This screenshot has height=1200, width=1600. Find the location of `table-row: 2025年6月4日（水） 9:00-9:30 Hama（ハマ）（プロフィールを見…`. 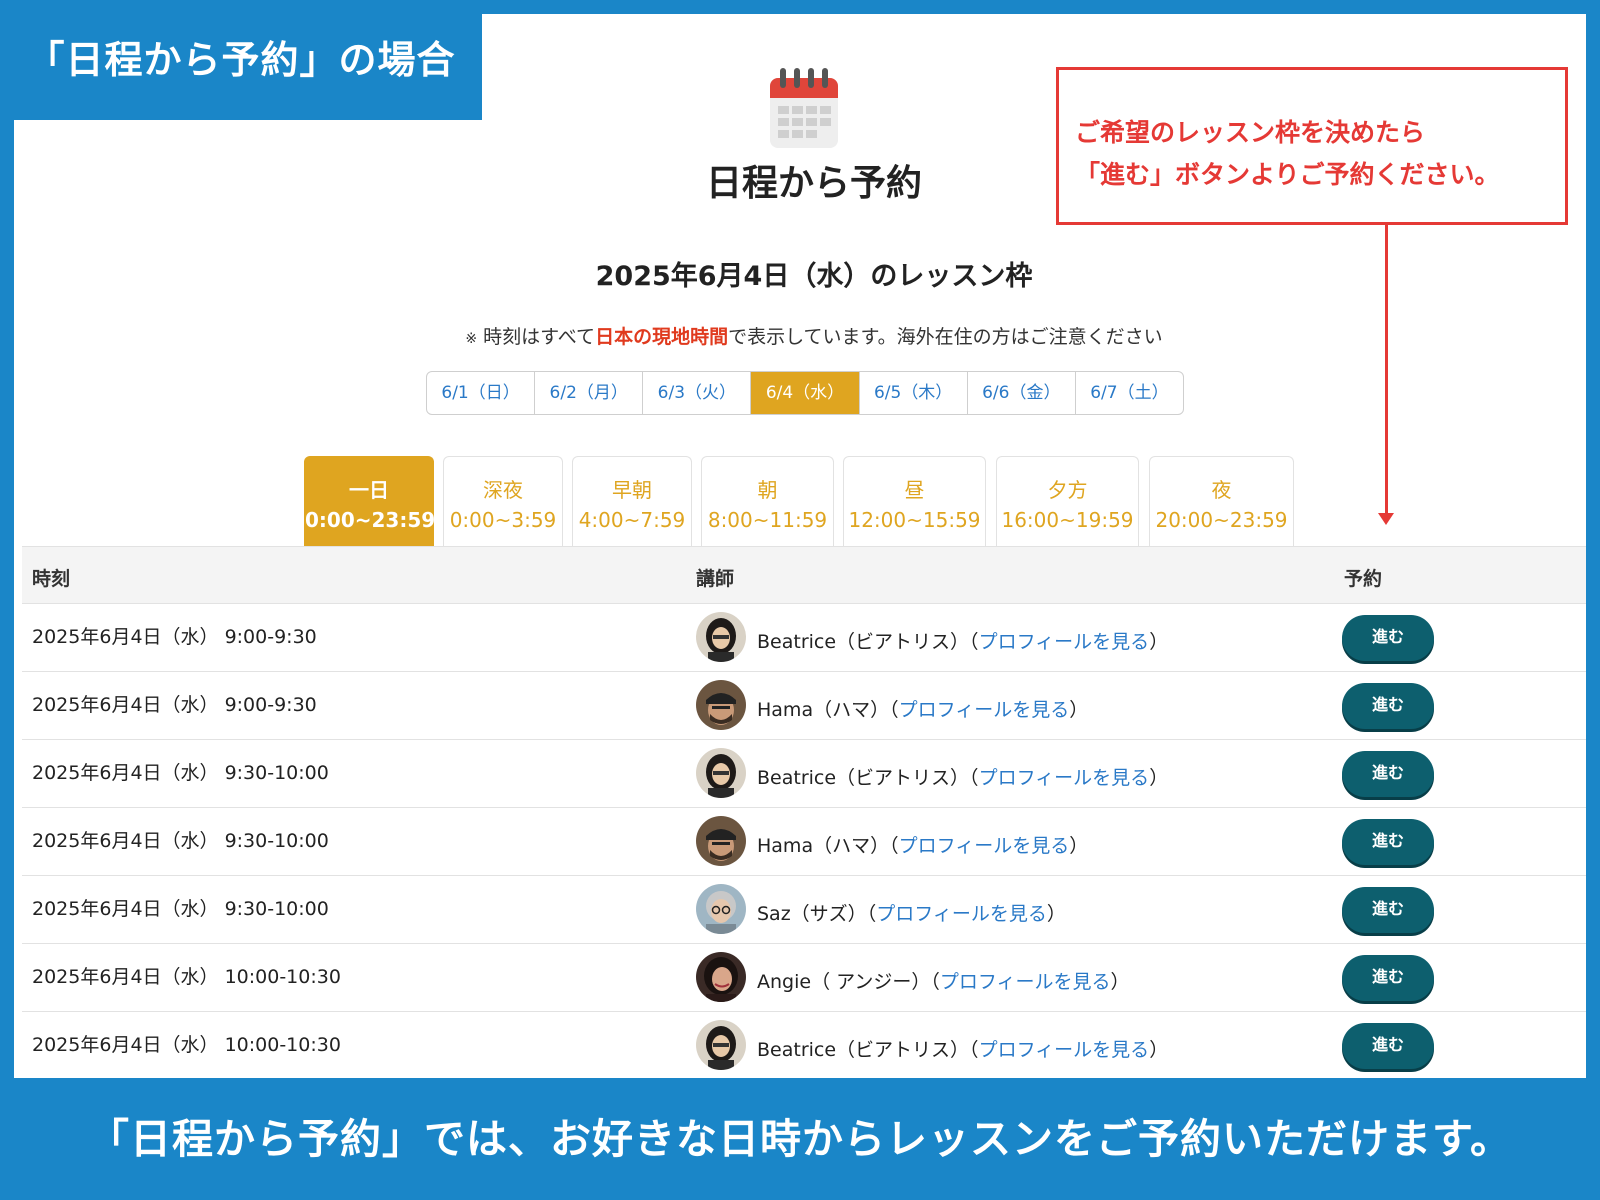

table-row: 2025年6月4日（水） 9:00-9:30 Hama（ハマ）（プロフィールを見… is located at coordinates (804, 706).